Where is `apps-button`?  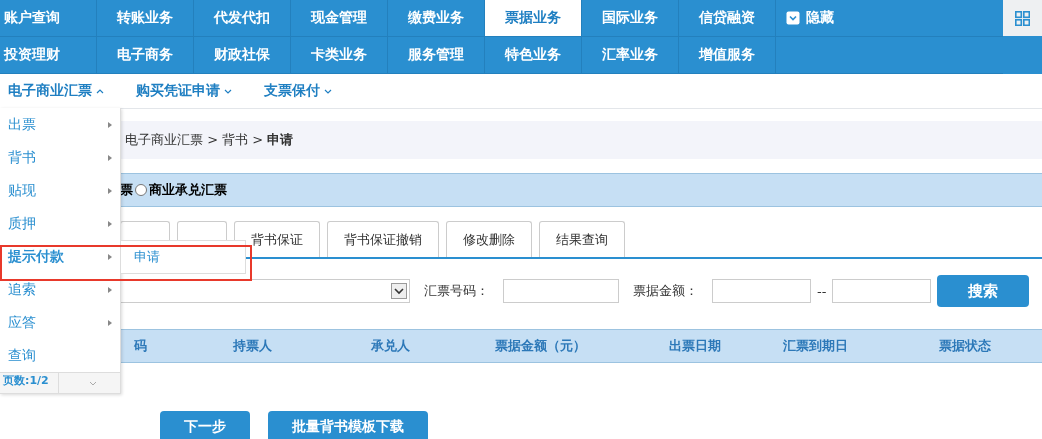
apps-button is located at coordinates (1022, 18).